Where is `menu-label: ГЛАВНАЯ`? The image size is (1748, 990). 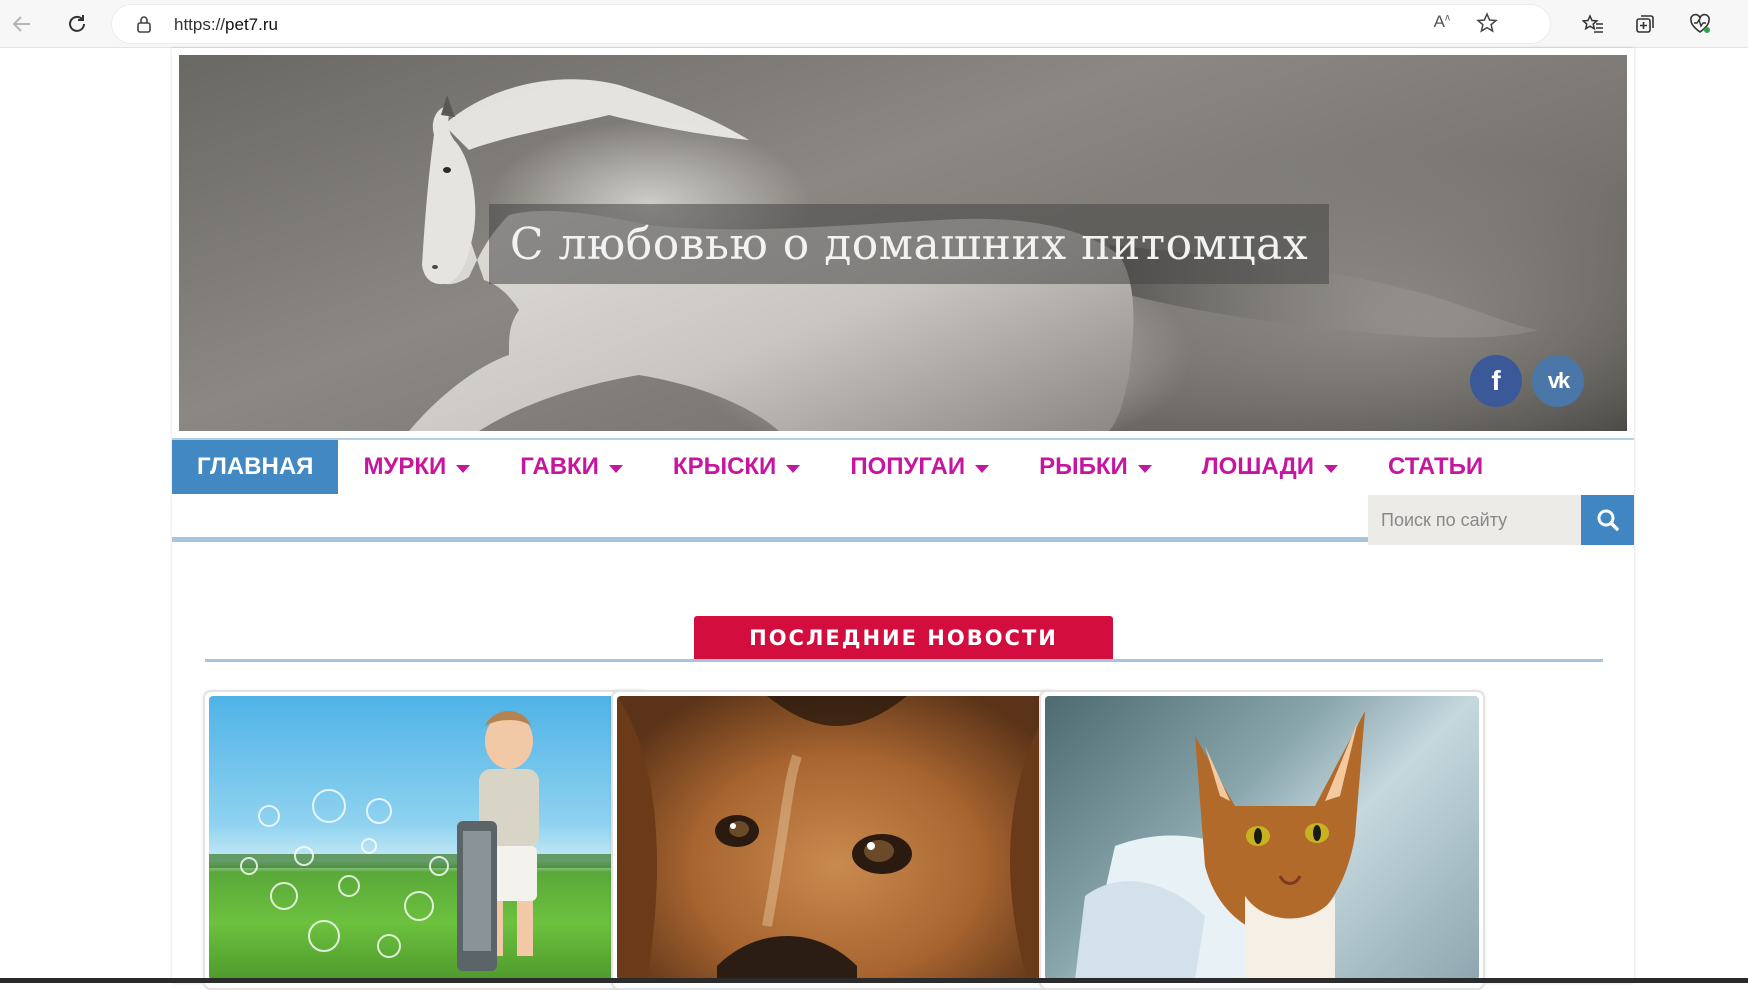
menu-label: ГЛАВНАЯ is located at coordinates (255, 466).